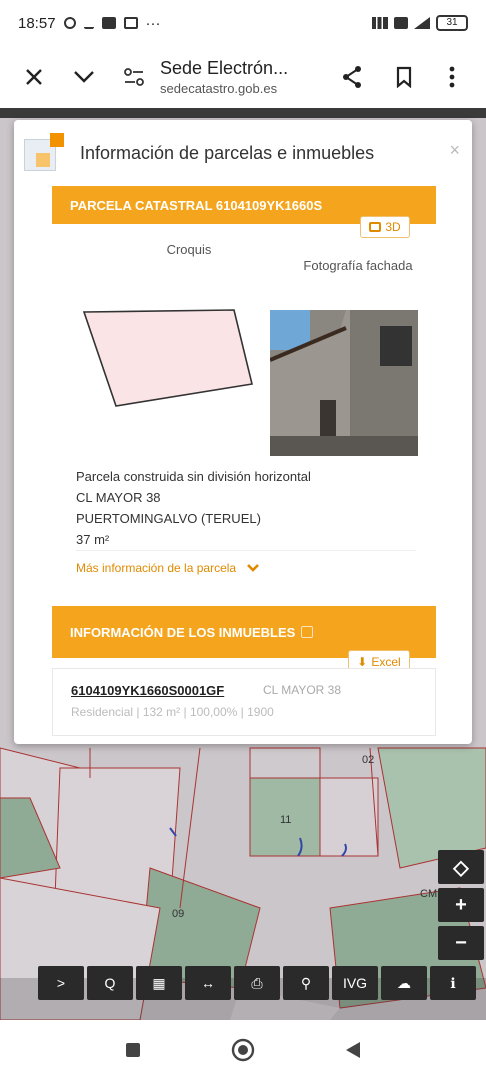 Image resolution: width=486 pixels, height=1080 pixels. I want to click on facade-photo, so click(344, 383).